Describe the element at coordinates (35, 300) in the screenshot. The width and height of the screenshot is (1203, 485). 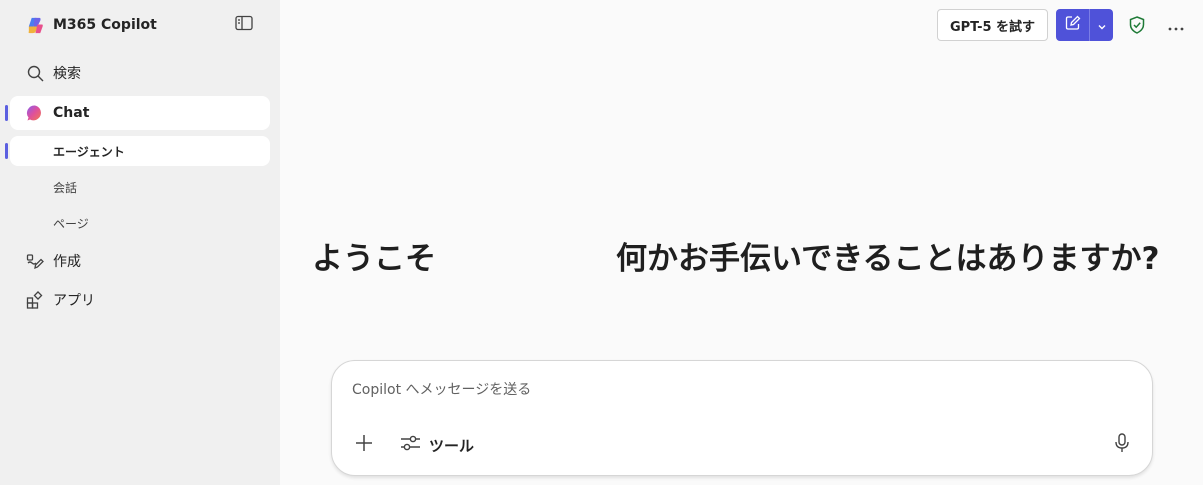
I see `apps-icon` at that location.